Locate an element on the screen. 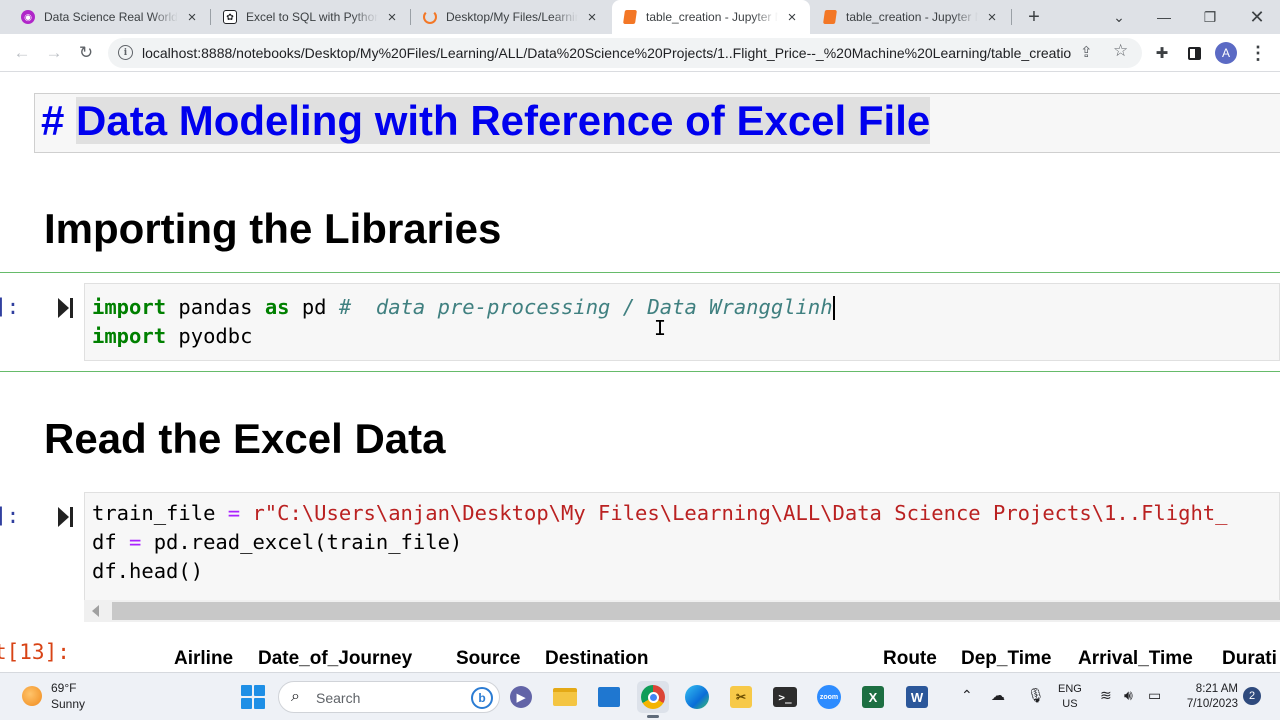  terminal-icon: >_ is located at coordinates (785, 697).